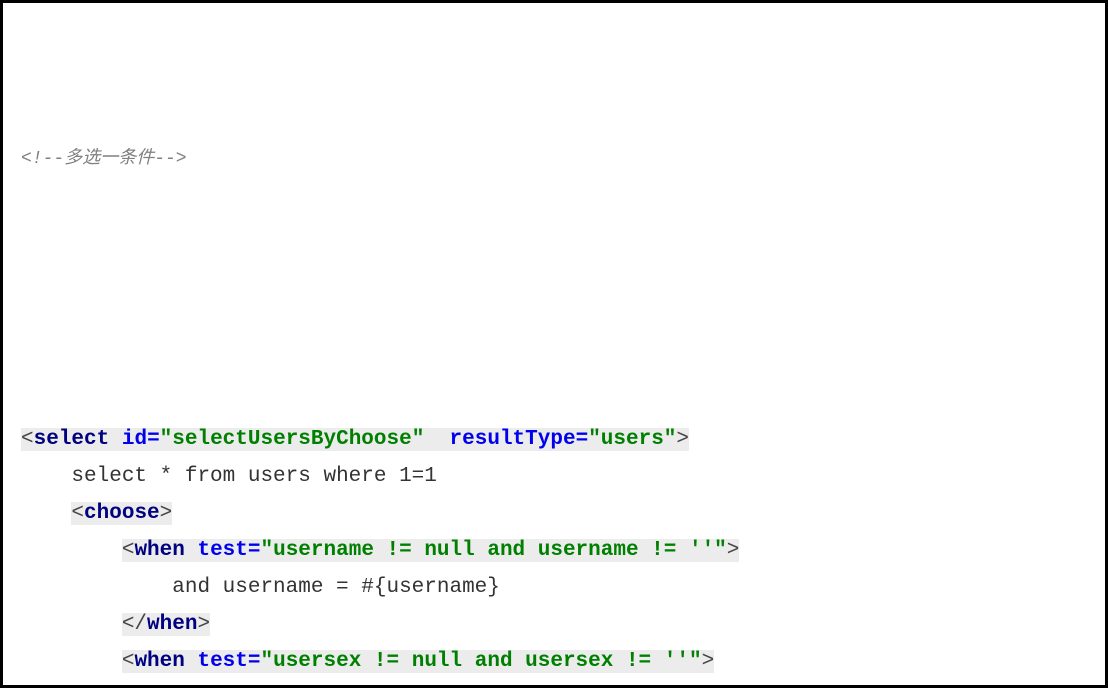 The width and height of the screenshot is (1108, 688). What do you see at coordinates (563, 476) in the screenshot?
I see `code-line: select * from users where 1=1` at bounding box center [563, 476].